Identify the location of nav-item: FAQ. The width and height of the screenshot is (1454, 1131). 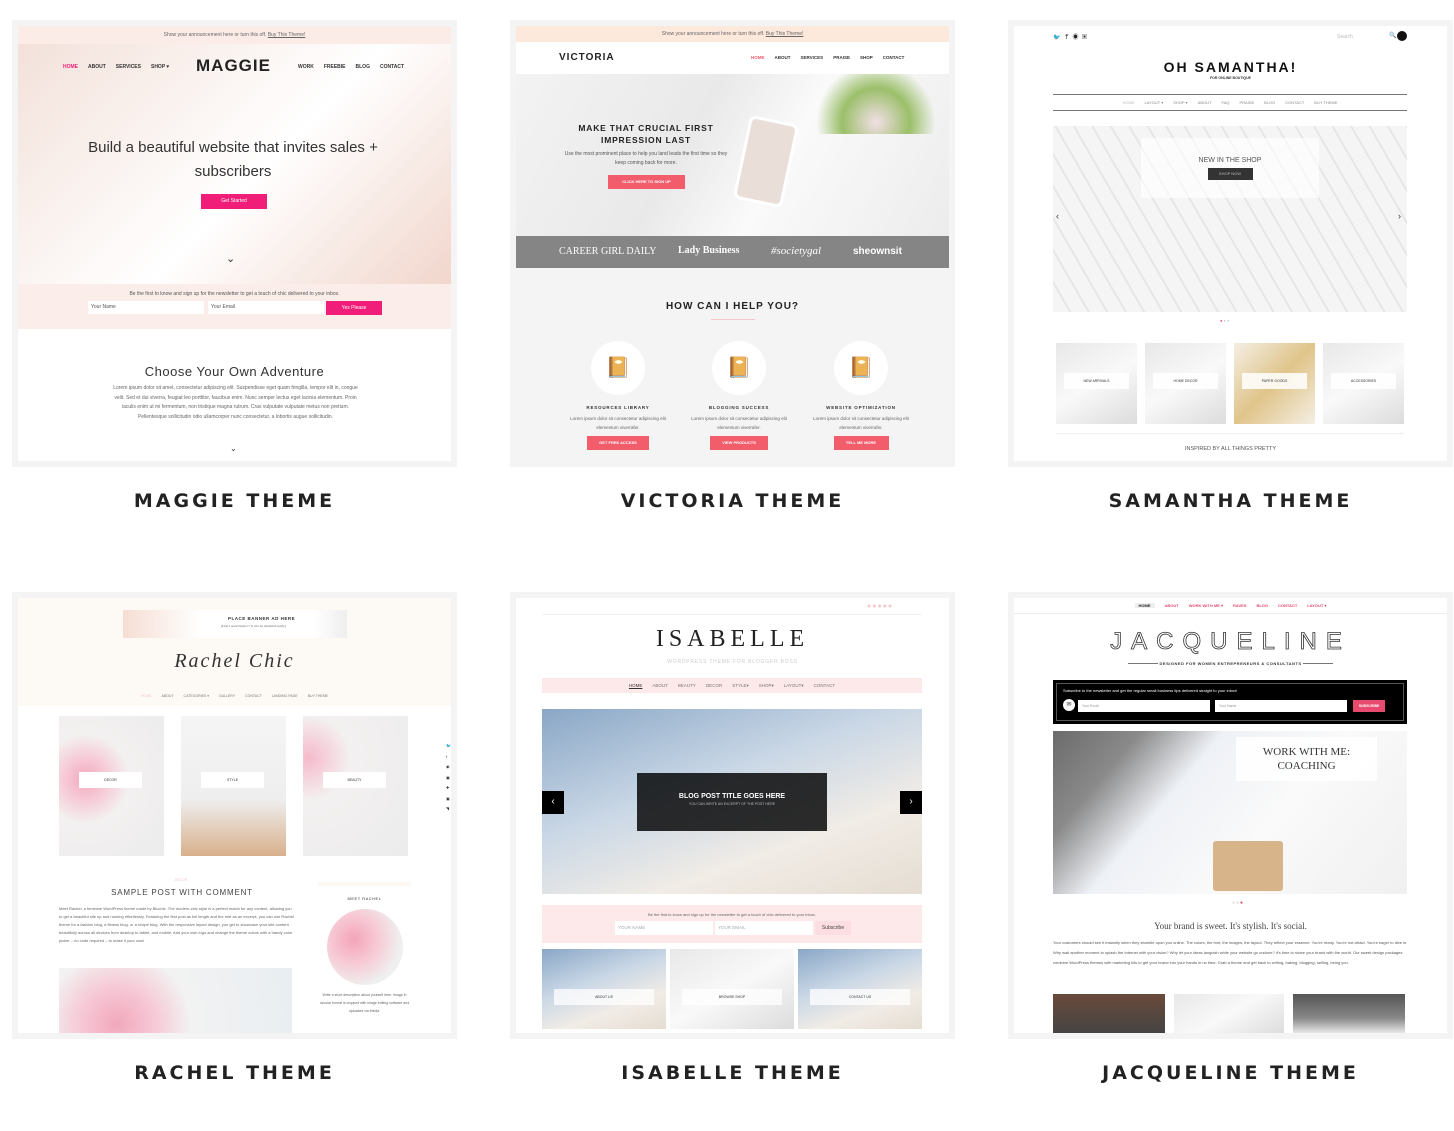
(1225, 102).